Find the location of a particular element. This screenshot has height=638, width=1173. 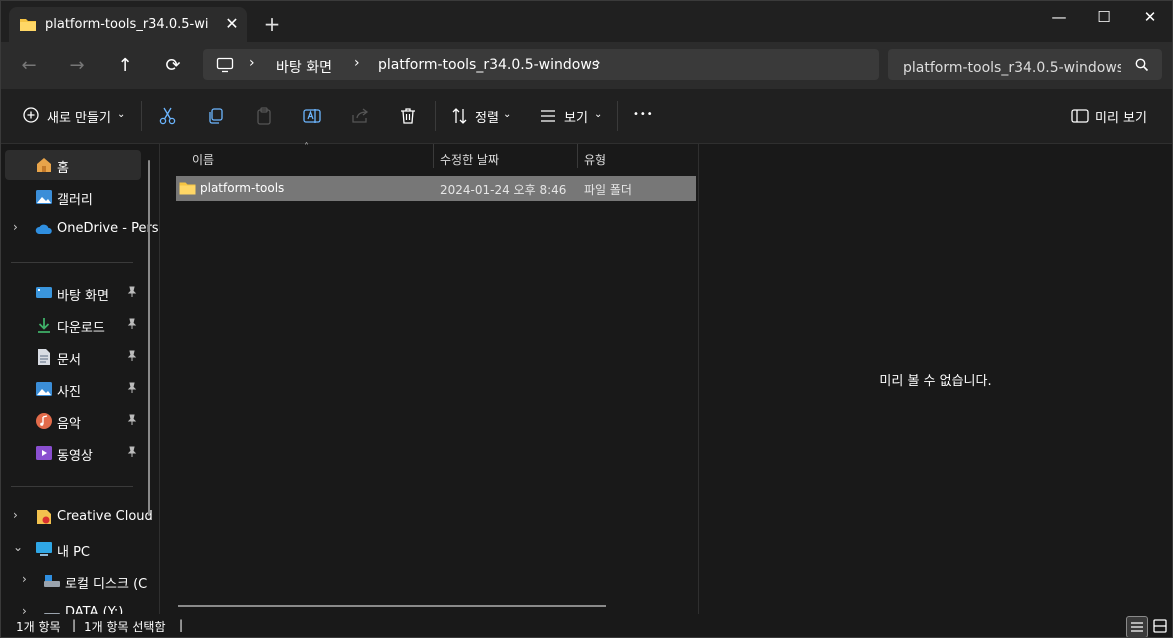

sidebar-item-label: 갤러리 is located at coordinates (75, 200).